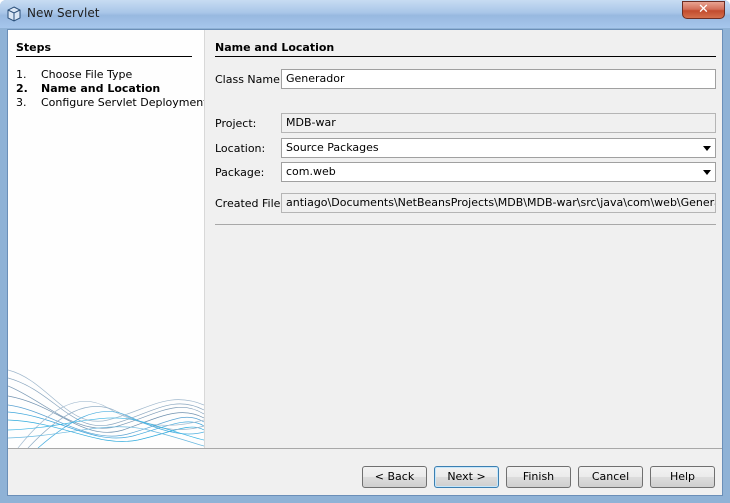 The width and height of the screenshot is (730, 503). I want to click on step-label: Name and Location, so click(101, 88).